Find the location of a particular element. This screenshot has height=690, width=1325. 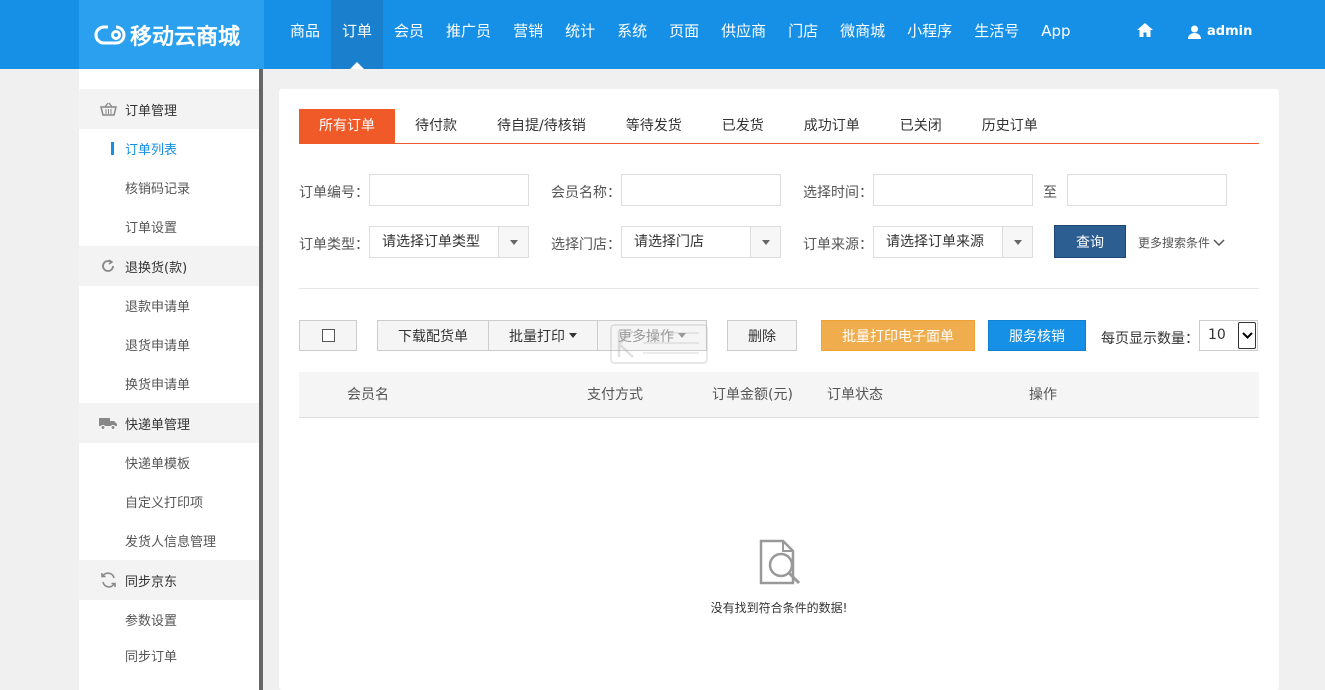

sidebar-group-returns: 退换货(款) is located at coordinates (169, 266).